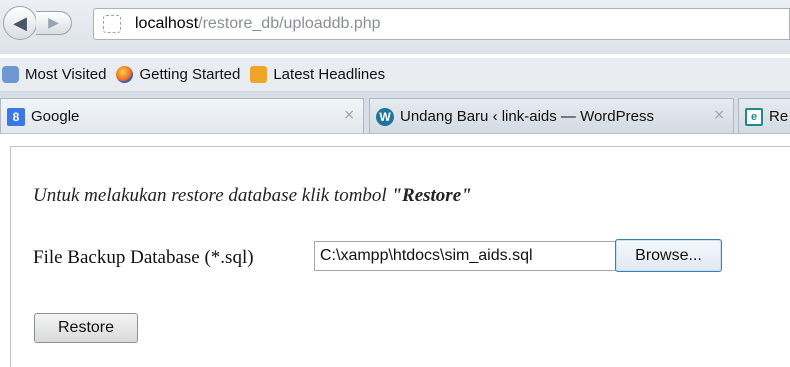  Describe the element at coordinates (527, 116) in the screenshot. I see `tab-label: Undang Baru ‹ link-aids — WordPress` at that location.